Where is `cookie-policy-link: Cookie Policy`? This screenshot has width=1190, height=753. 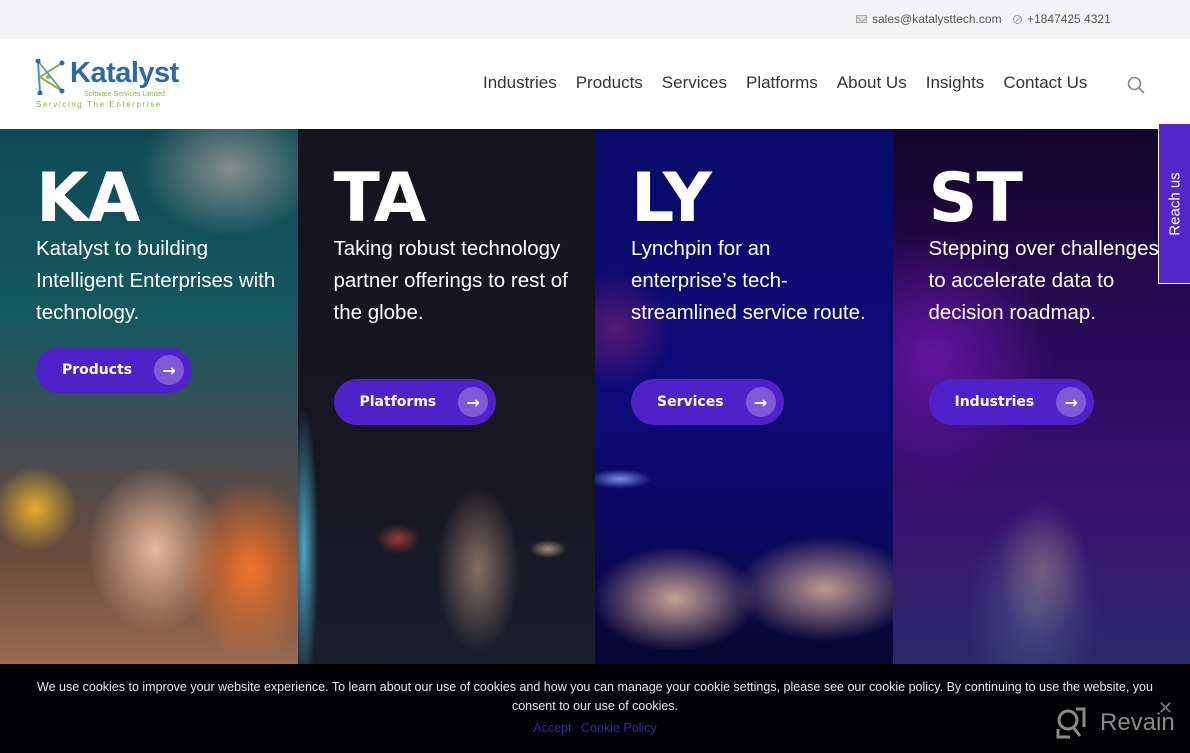
cookie-policy-link: Cookie Policy is located at coordinates (619, 728).